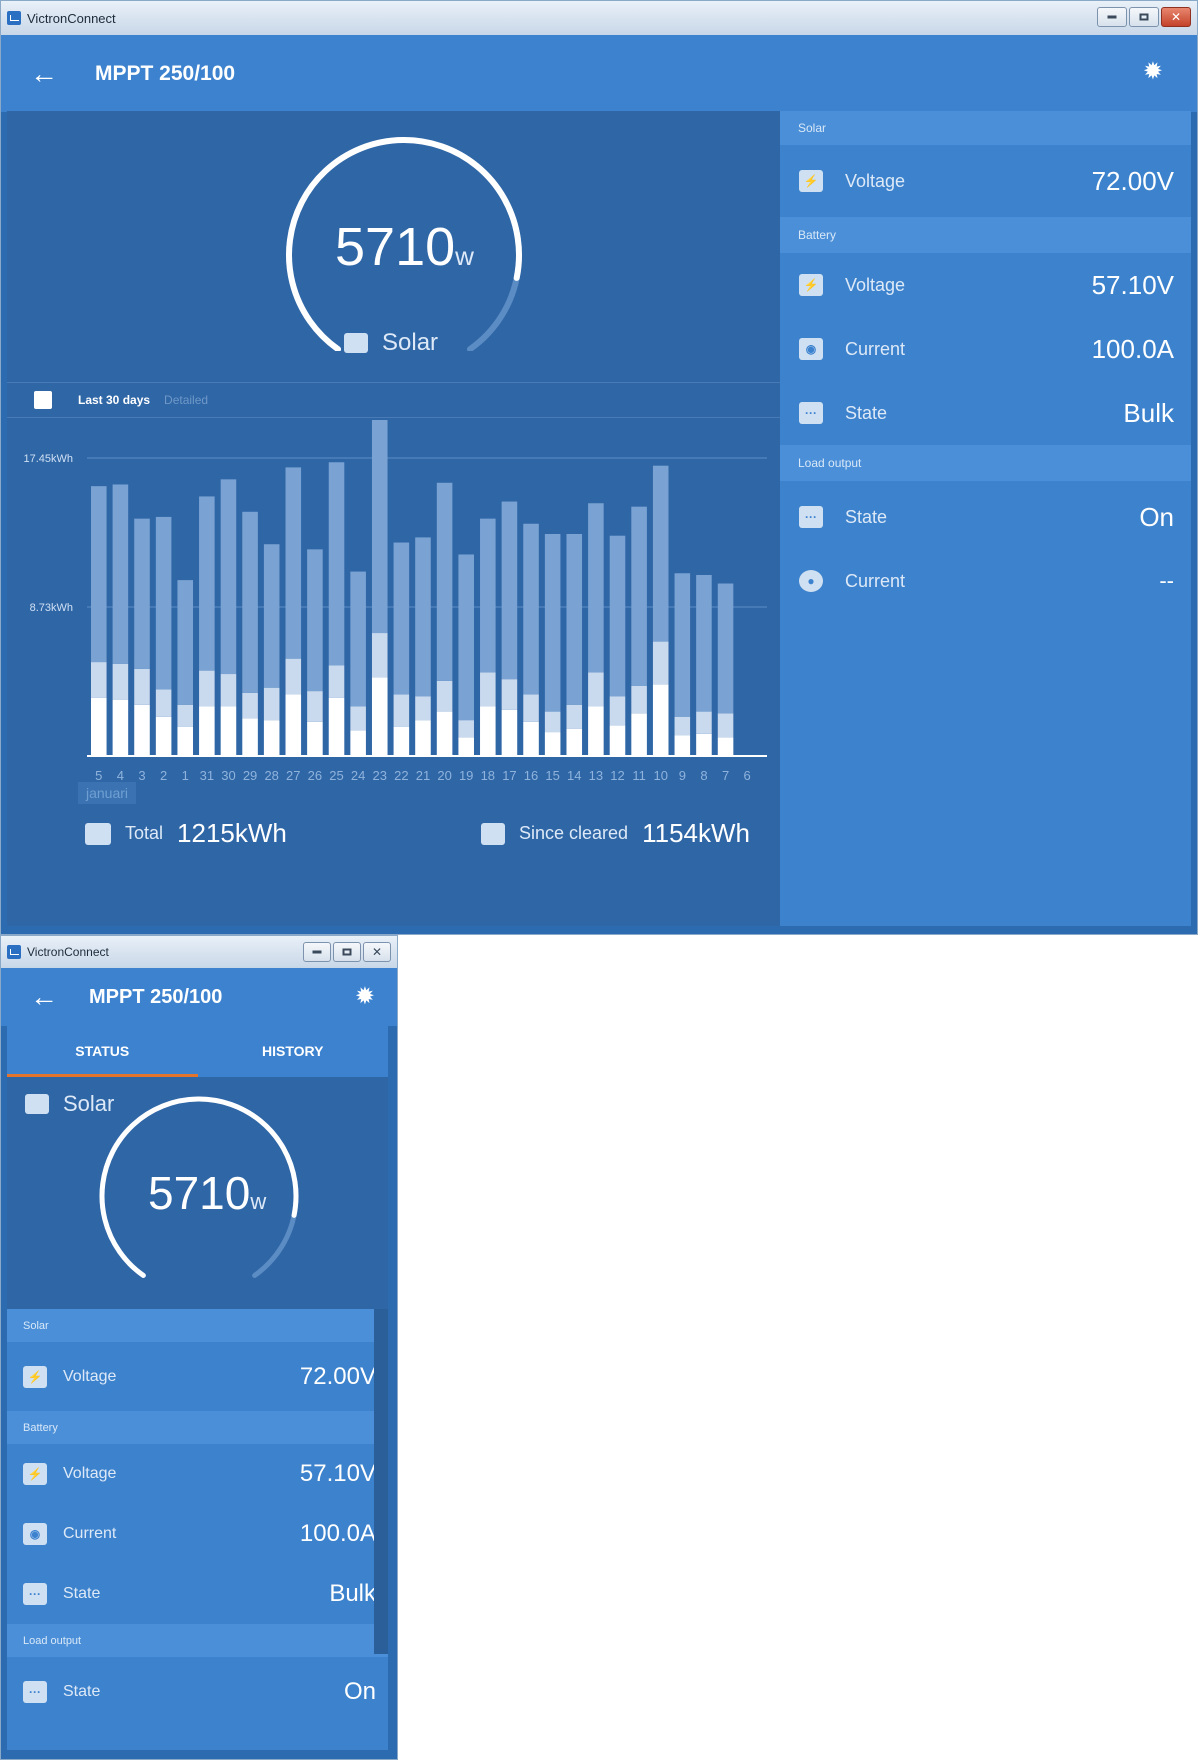 The height and width of the screenshot is (1760, 1198). Describe the element at coordinates (599, 18) in the screenshot. I see `titlebar: VictronConnect ✕` at that location.